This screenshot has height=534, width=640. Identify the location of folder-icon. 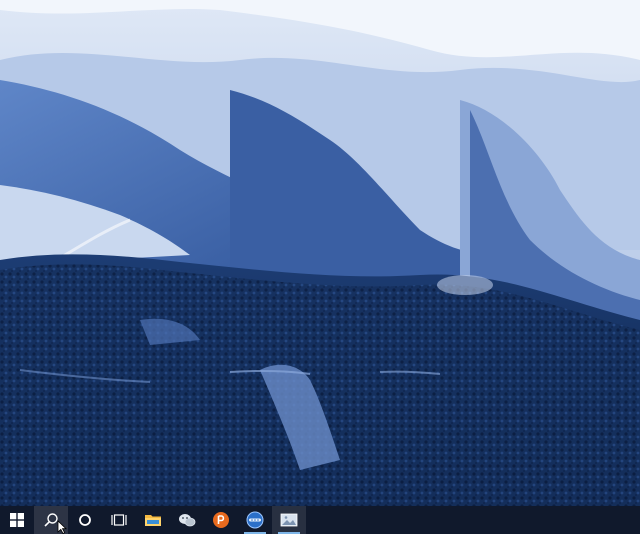
(153, 520).